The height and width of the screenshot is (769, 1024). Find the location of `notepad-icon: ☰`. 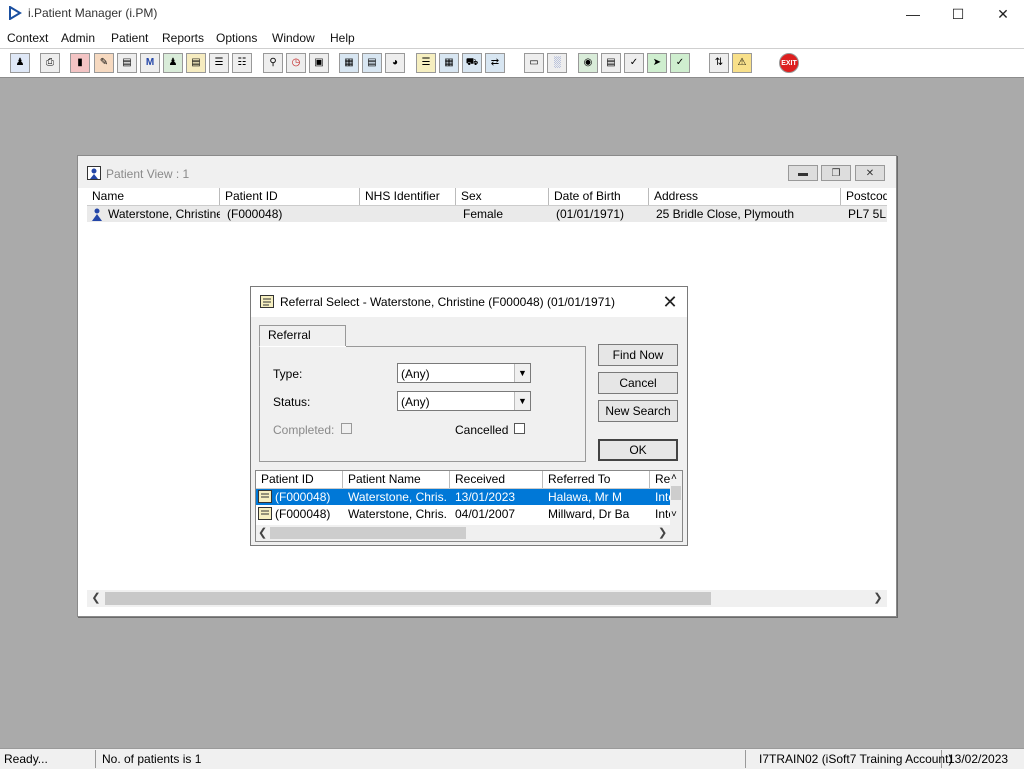

notepad-icon: ☰ is located at coordinates (426, 63).